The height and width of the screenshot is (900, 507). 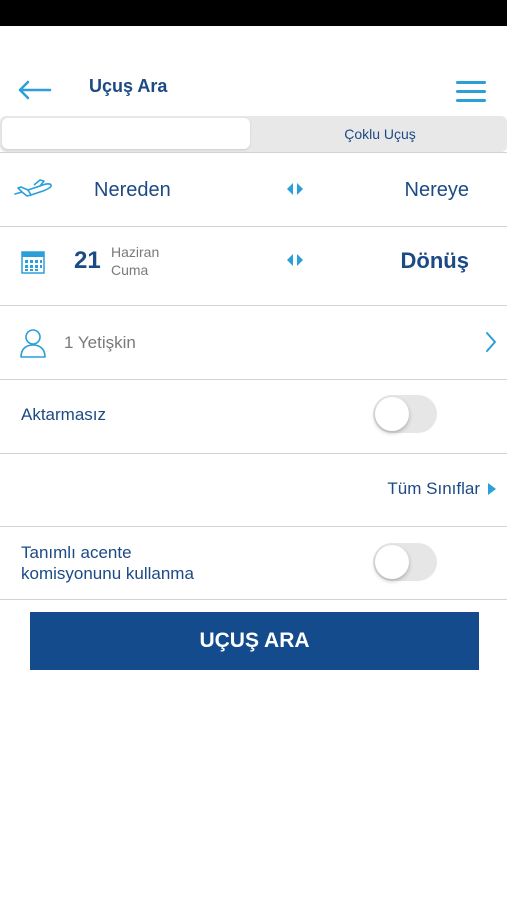 I want to click on date-row: 21 Haziran Cuma Dönüş, so click(x=253, y=266).